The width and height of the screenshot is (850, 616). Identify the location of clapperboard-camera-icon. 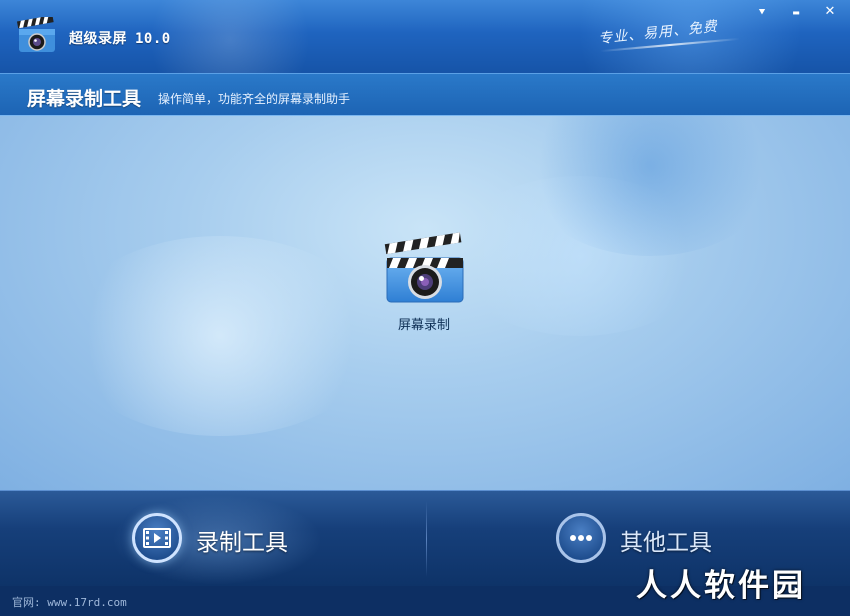
(424, 267).